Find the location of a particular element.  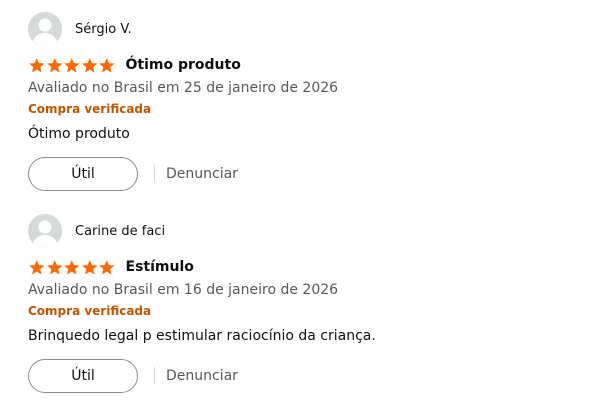

reviewer-name: Sérgio V. is located at coordinates (103, 29).